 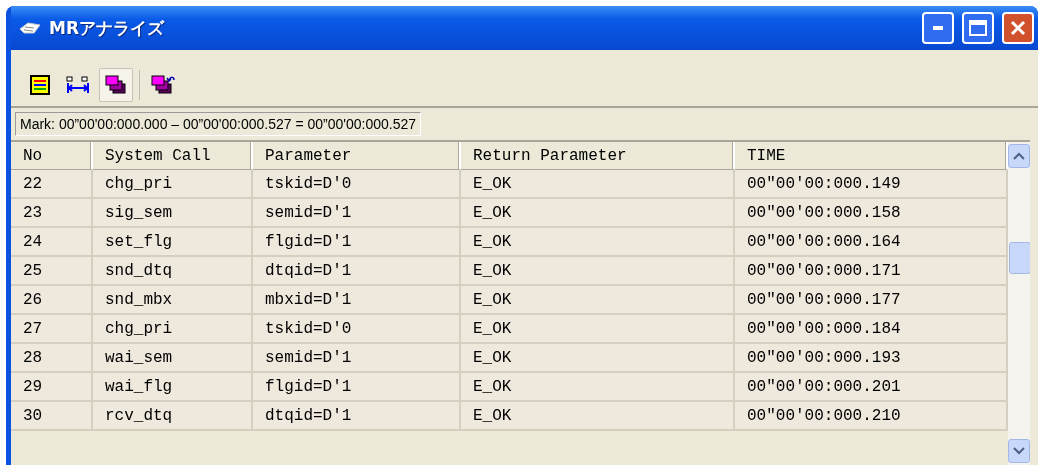 What do you see at coordinates (871, 387) in the screenshot?
I see `table-cell: 00"00'00:000.201` at bounding box center [871, 387].